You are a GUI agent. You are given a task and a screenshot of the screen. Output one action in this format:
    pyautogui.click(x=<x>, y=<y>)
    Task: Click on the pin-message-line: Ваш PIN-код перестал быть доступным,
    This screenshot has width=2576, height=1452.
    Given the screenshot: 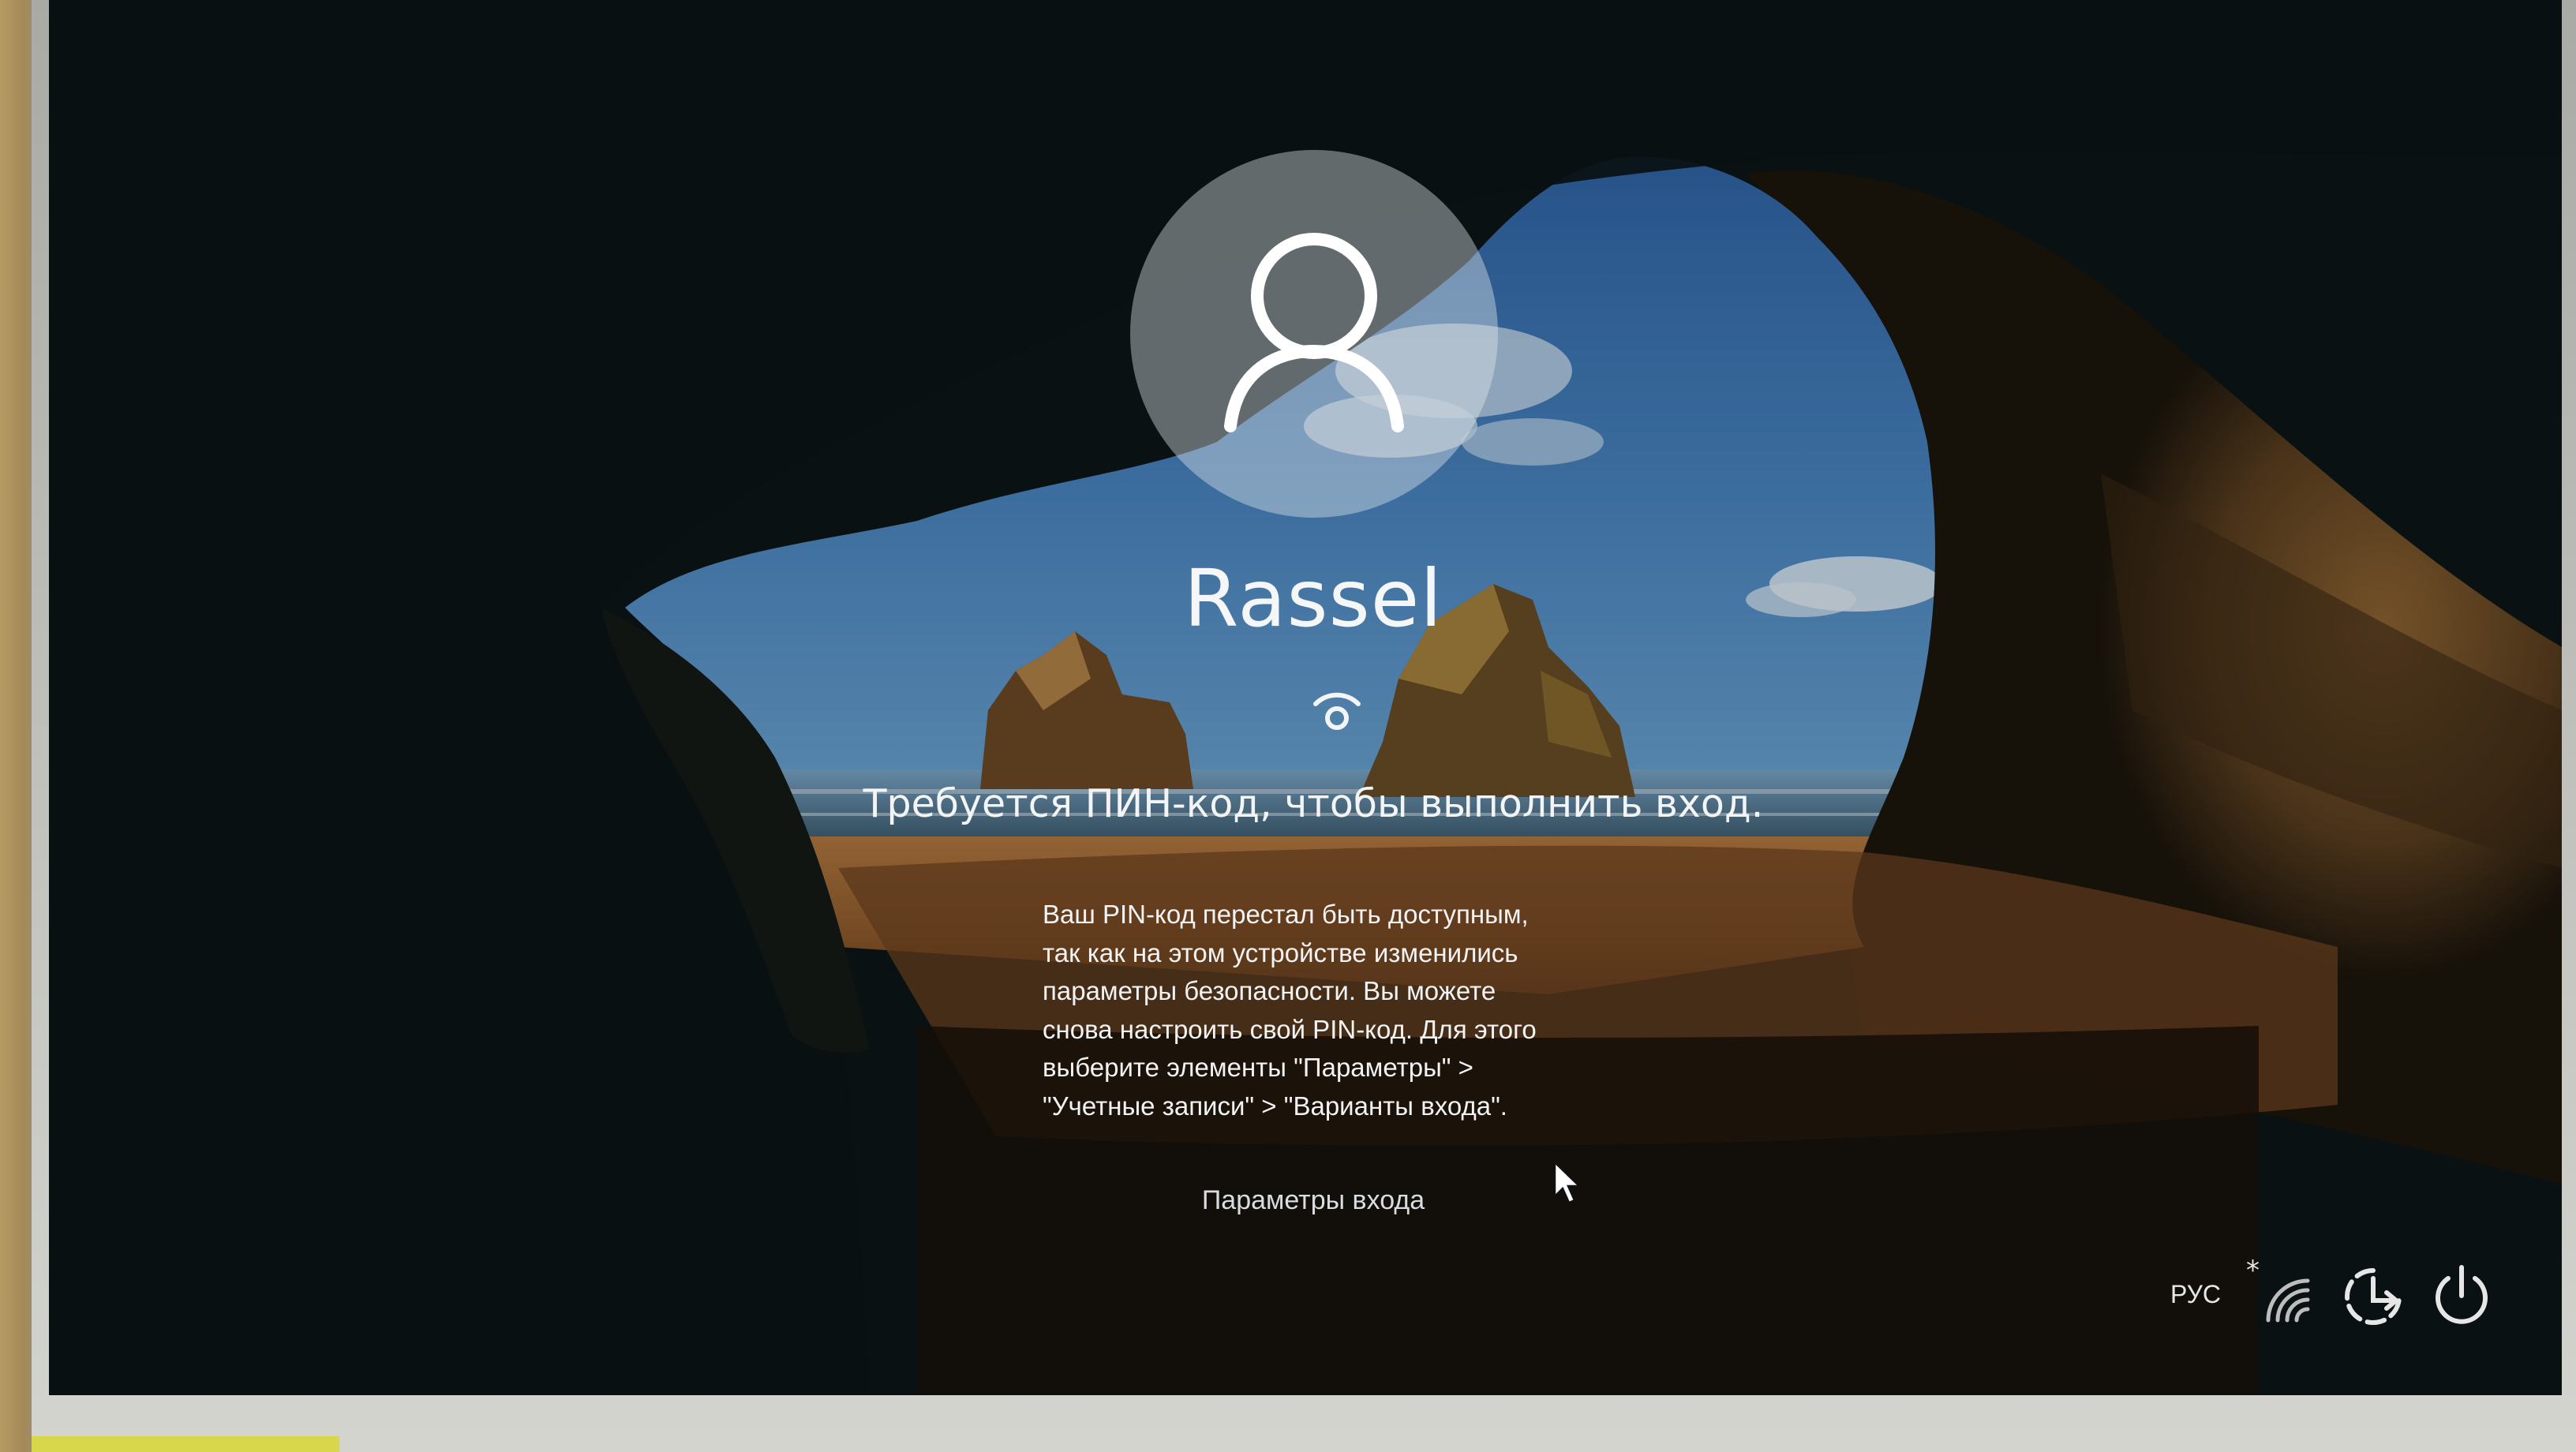 What is the action you would take?
    pyautogui.click(x=1286, y=914)
    